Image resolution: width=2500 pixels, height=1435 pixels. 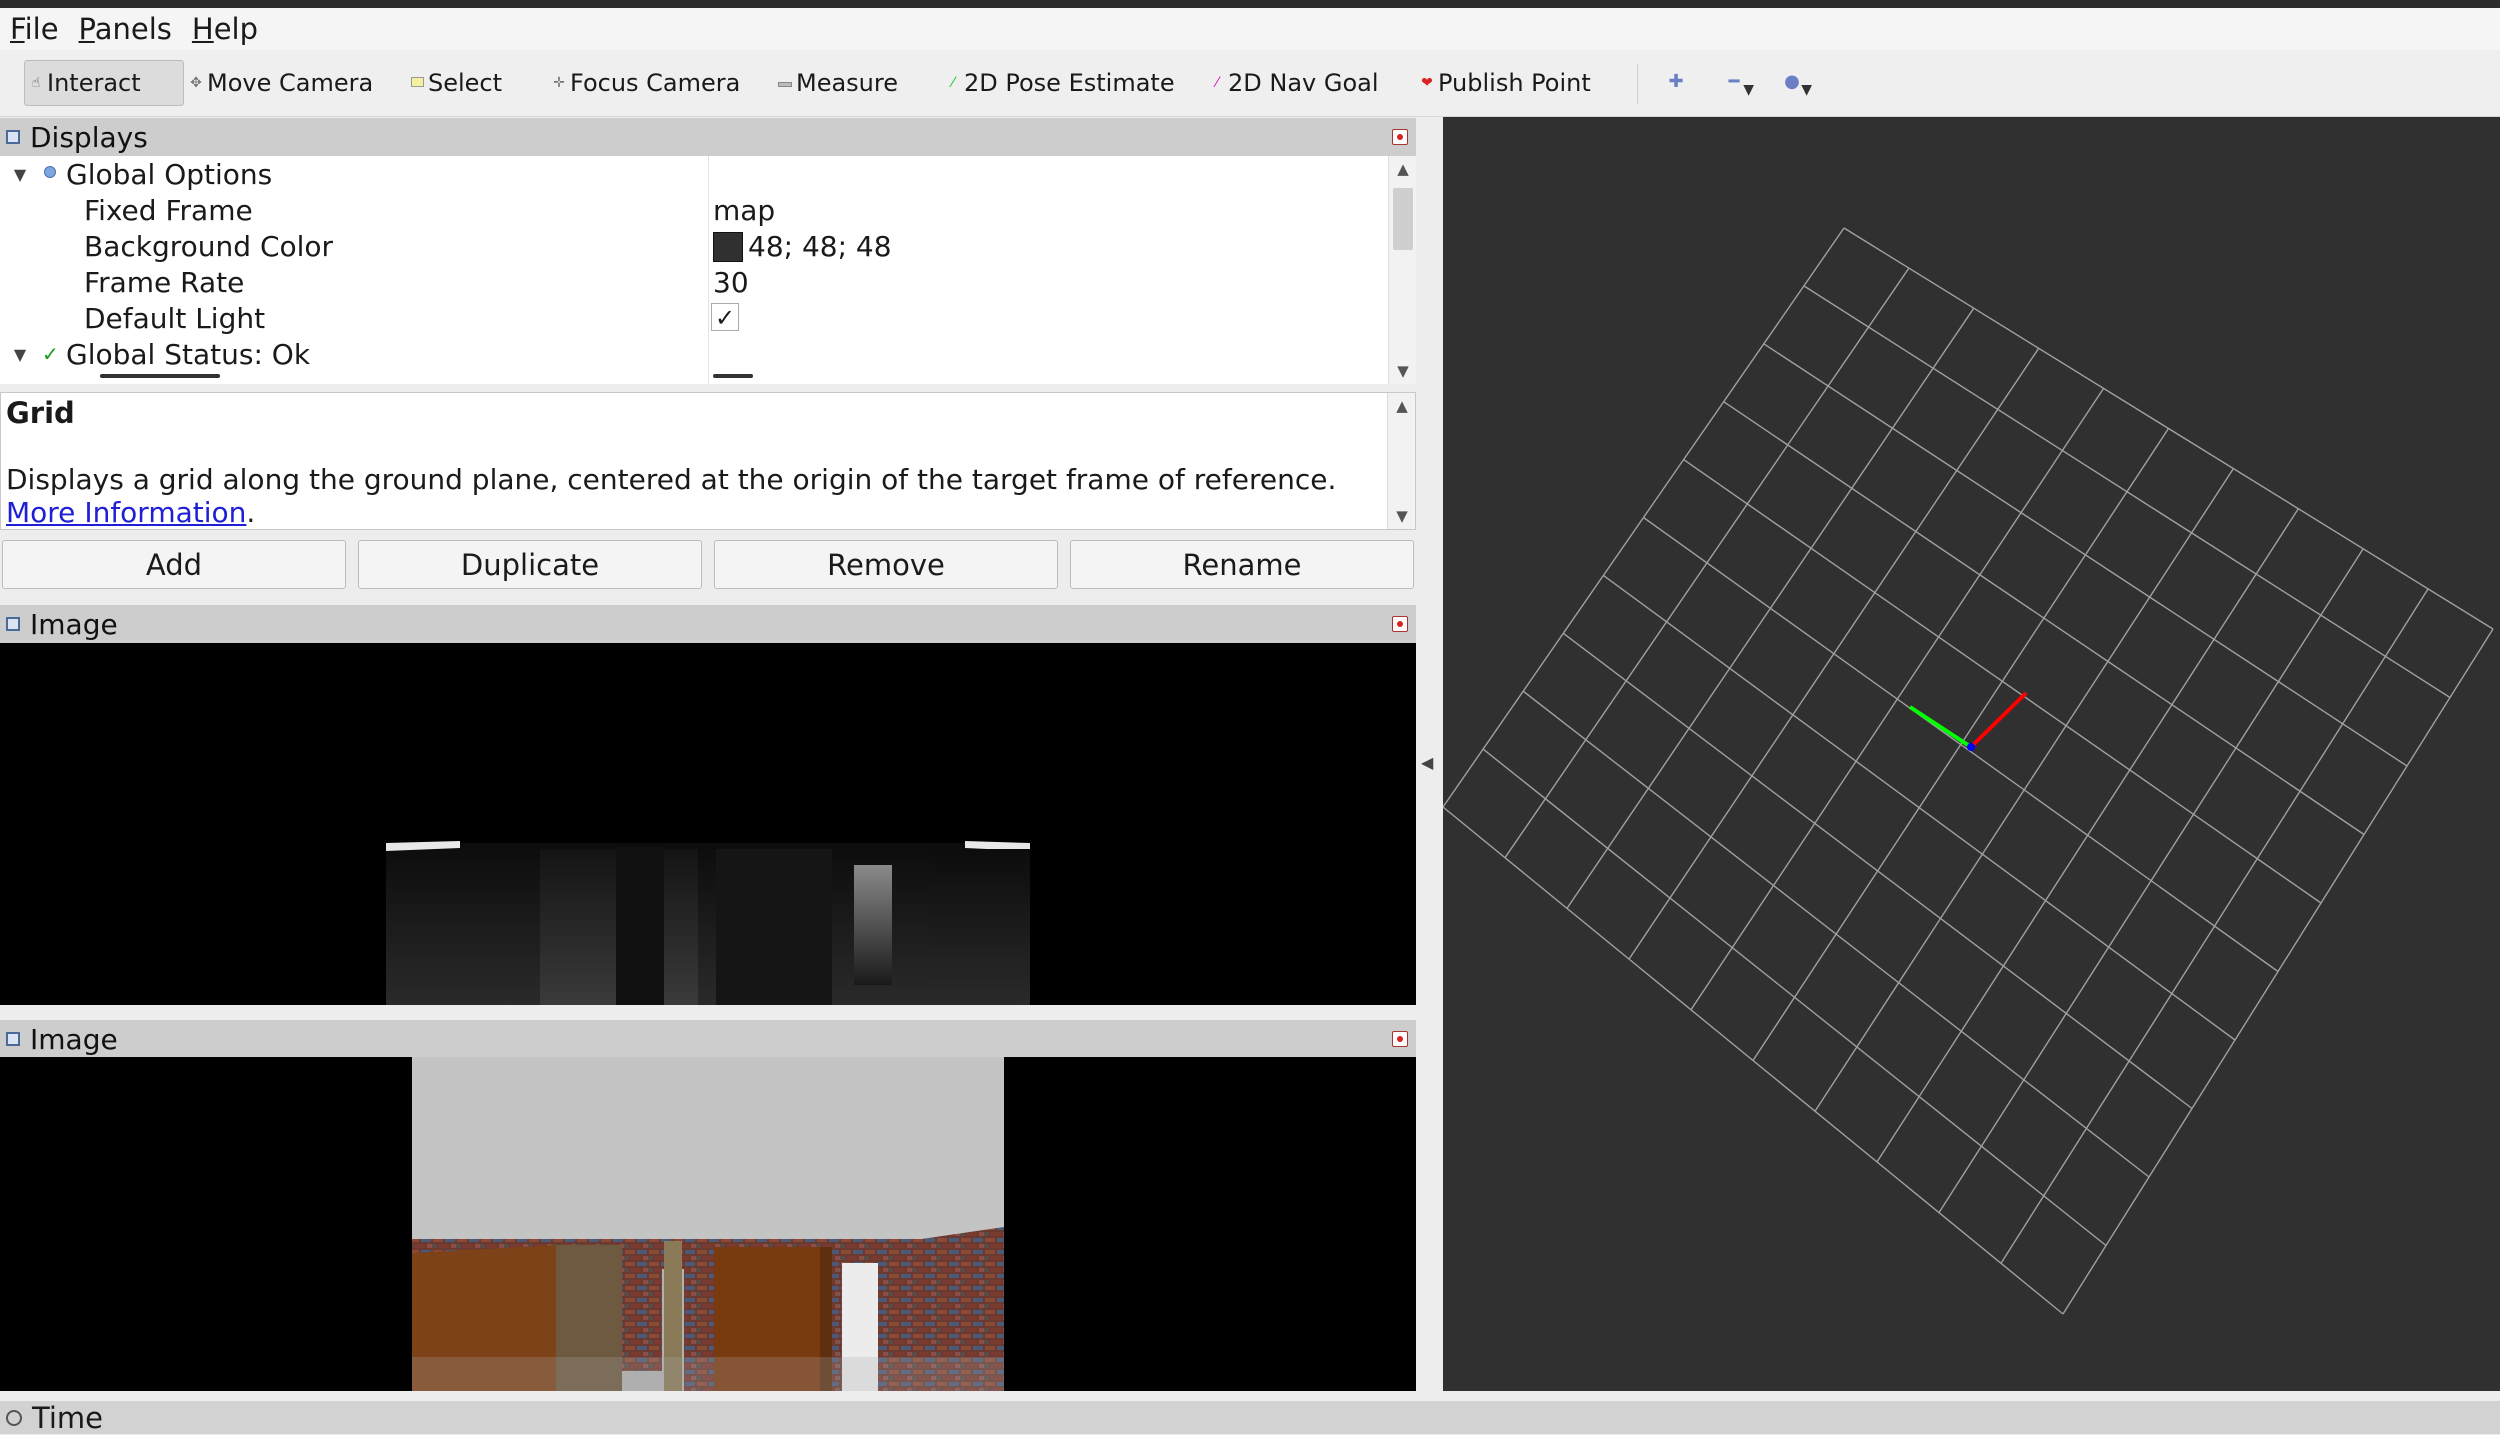 What do you see at coordinates (695, 318) in the screenshot?
I see `tree-row-default-light: Default Light ✓` at bounding box center [695, 318].